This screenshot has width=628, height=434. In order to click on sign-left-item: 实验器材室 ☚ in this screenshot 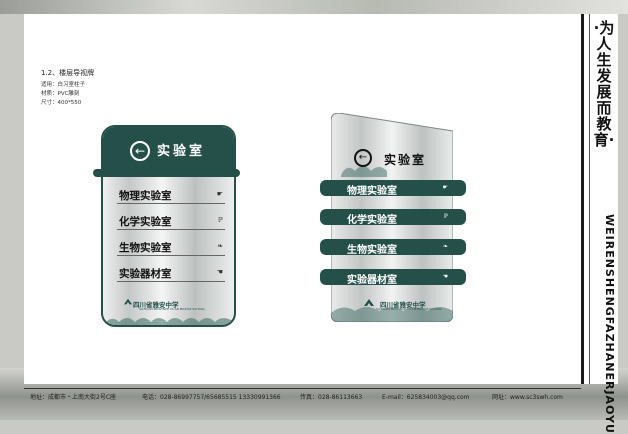, I will do `click(171, 273)`.